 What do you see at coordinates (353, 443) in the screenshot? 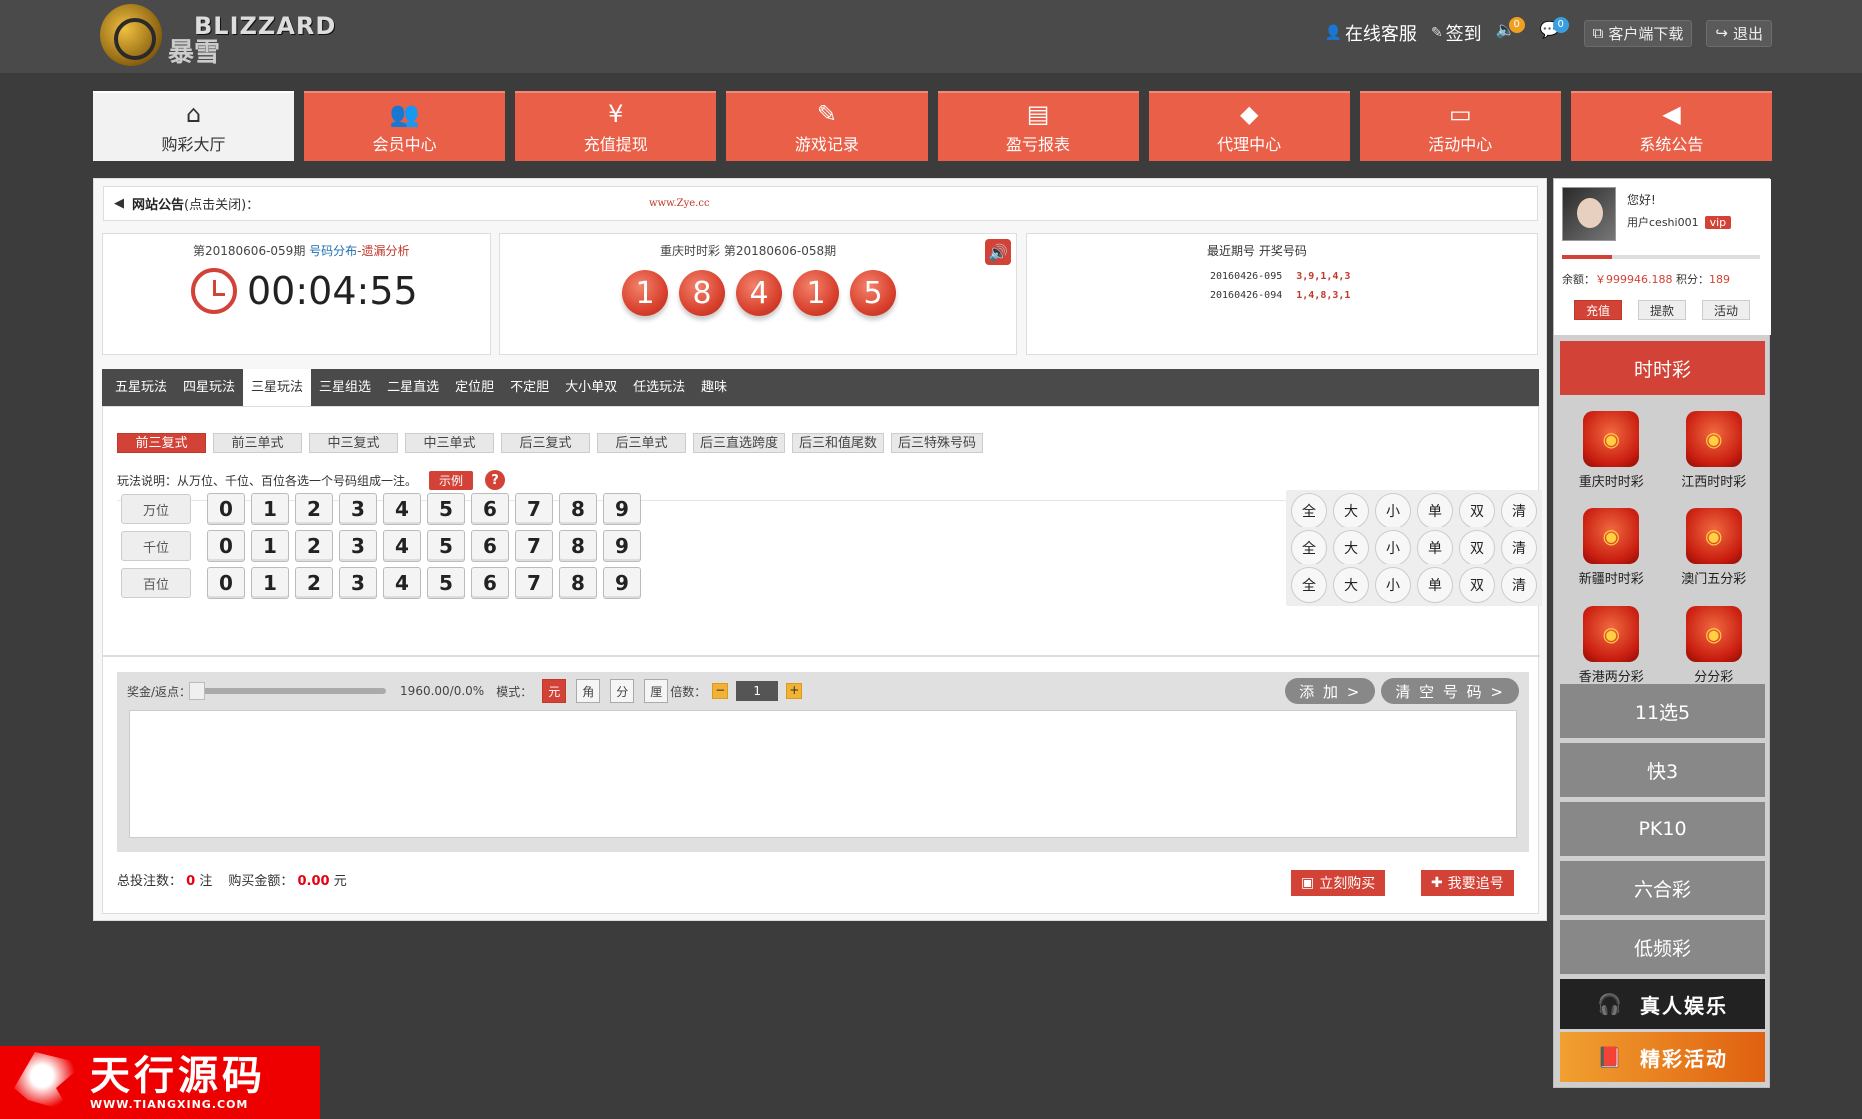
I see `sub-tab: 中三复式` at bounding box center [353, 443].